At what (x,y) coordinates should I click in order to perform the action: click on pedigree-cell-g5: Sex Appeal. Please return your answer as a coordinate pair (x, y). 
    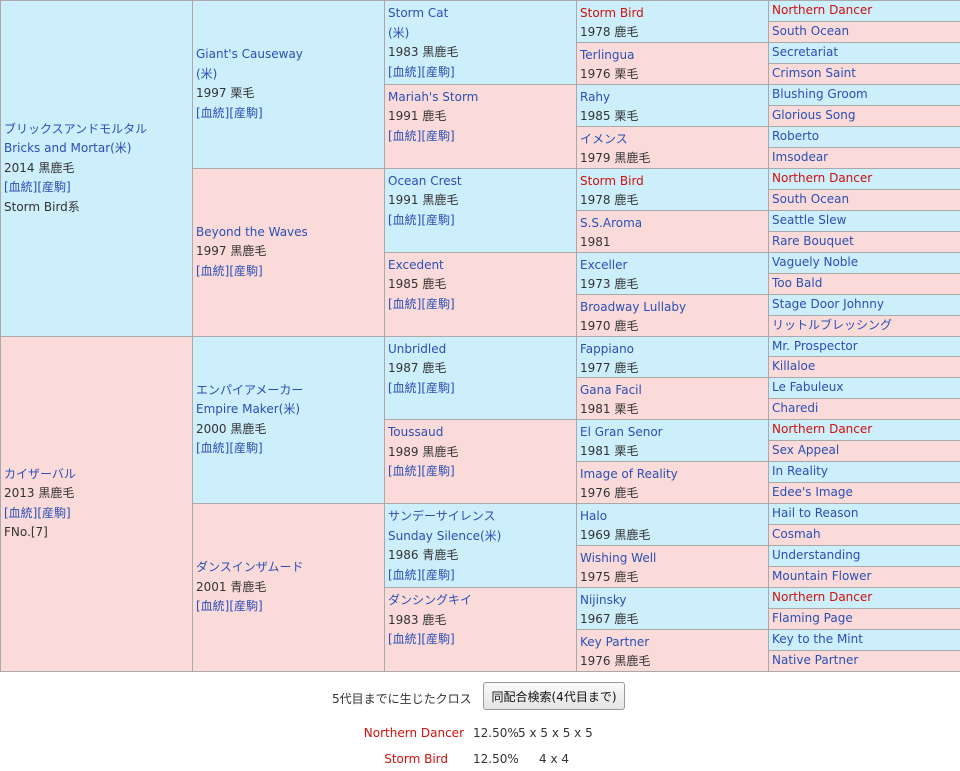
    Looking at the image, I should click on (864, 451).